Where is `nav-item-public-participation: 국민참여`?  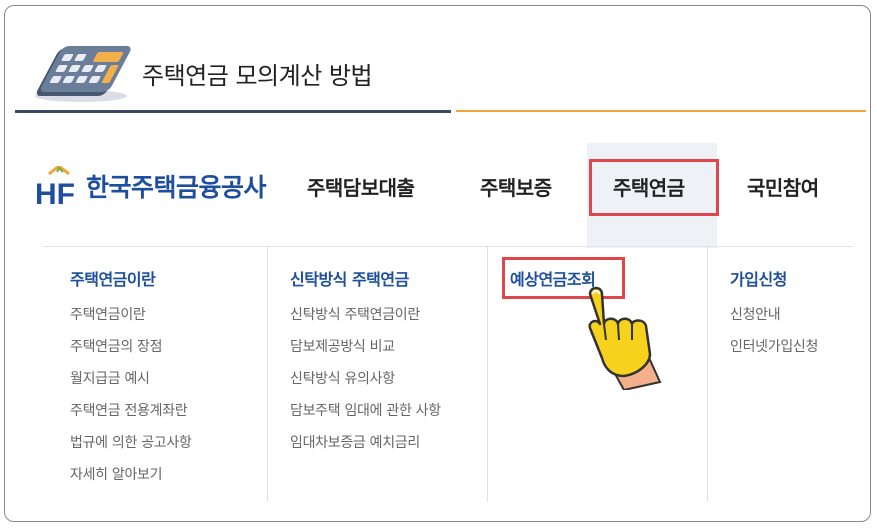 nav-item-public-participation: 국민참여 is located at coordinates (783, 186).